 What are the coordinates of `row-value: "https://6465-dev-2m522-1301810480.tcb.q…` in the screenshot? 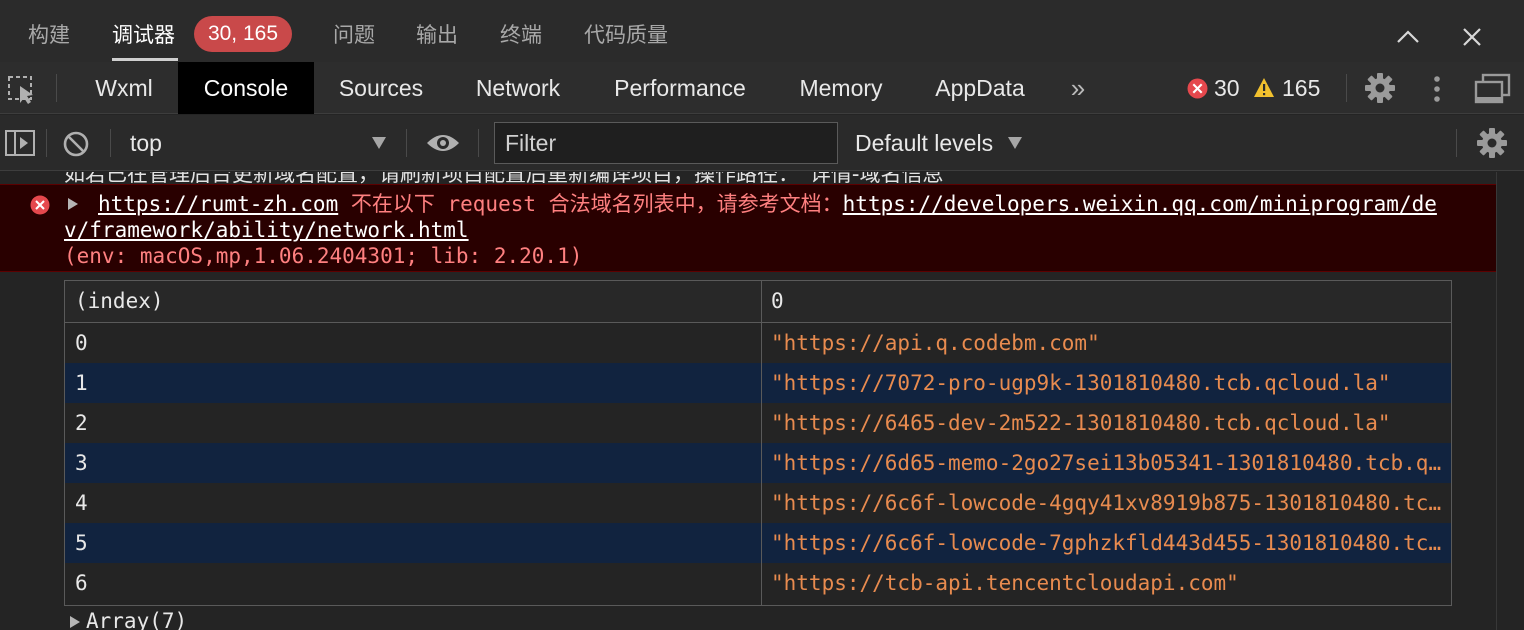 It's located at (1081, 423).